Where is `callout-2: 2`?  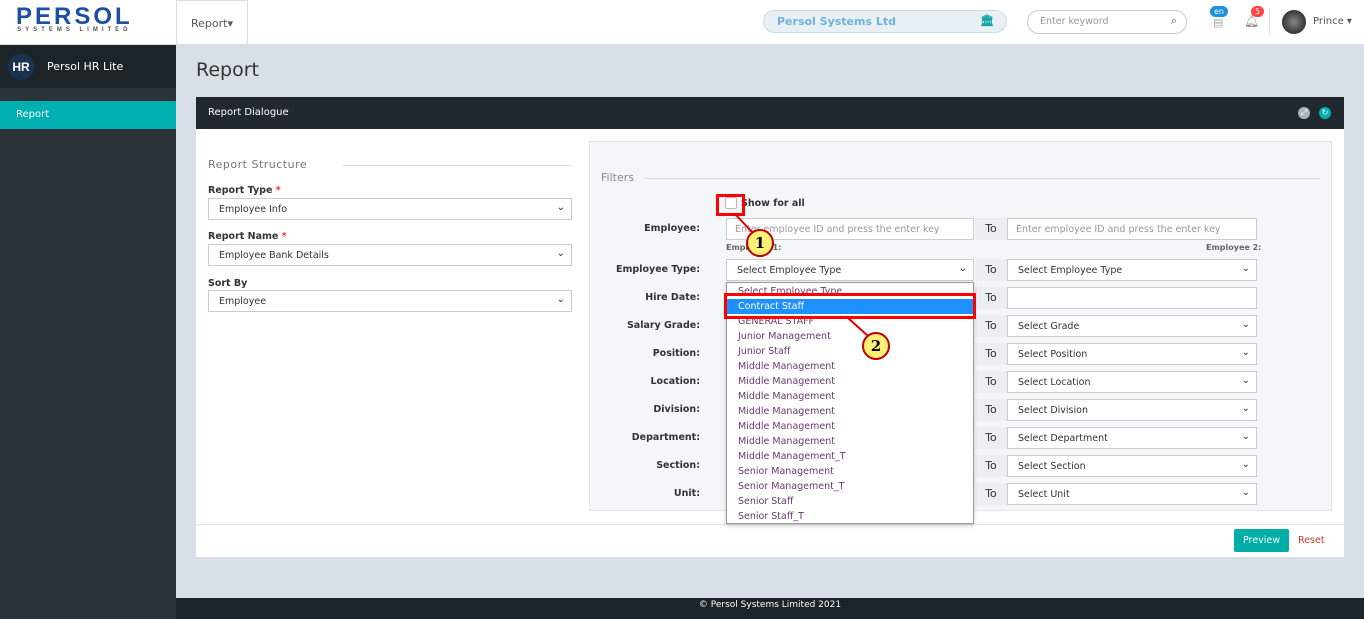
callout-2: 2 is located at coordinates (876, 346).